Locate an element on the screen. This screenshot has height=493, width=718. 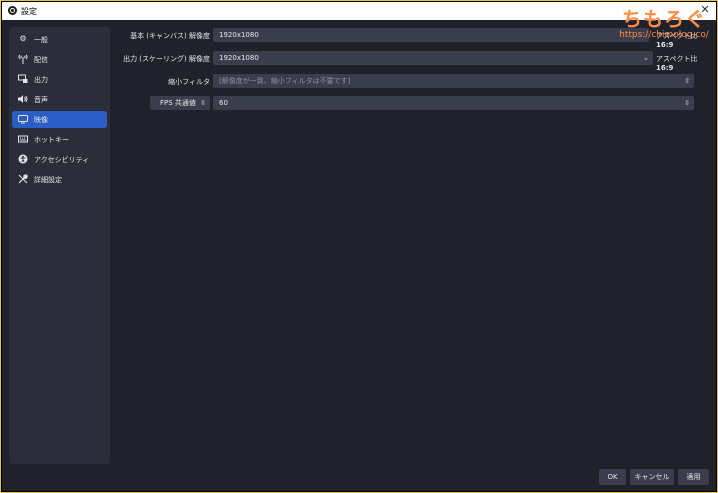
base-aspect-value: 16:9 is located at coordinates (665, 45).